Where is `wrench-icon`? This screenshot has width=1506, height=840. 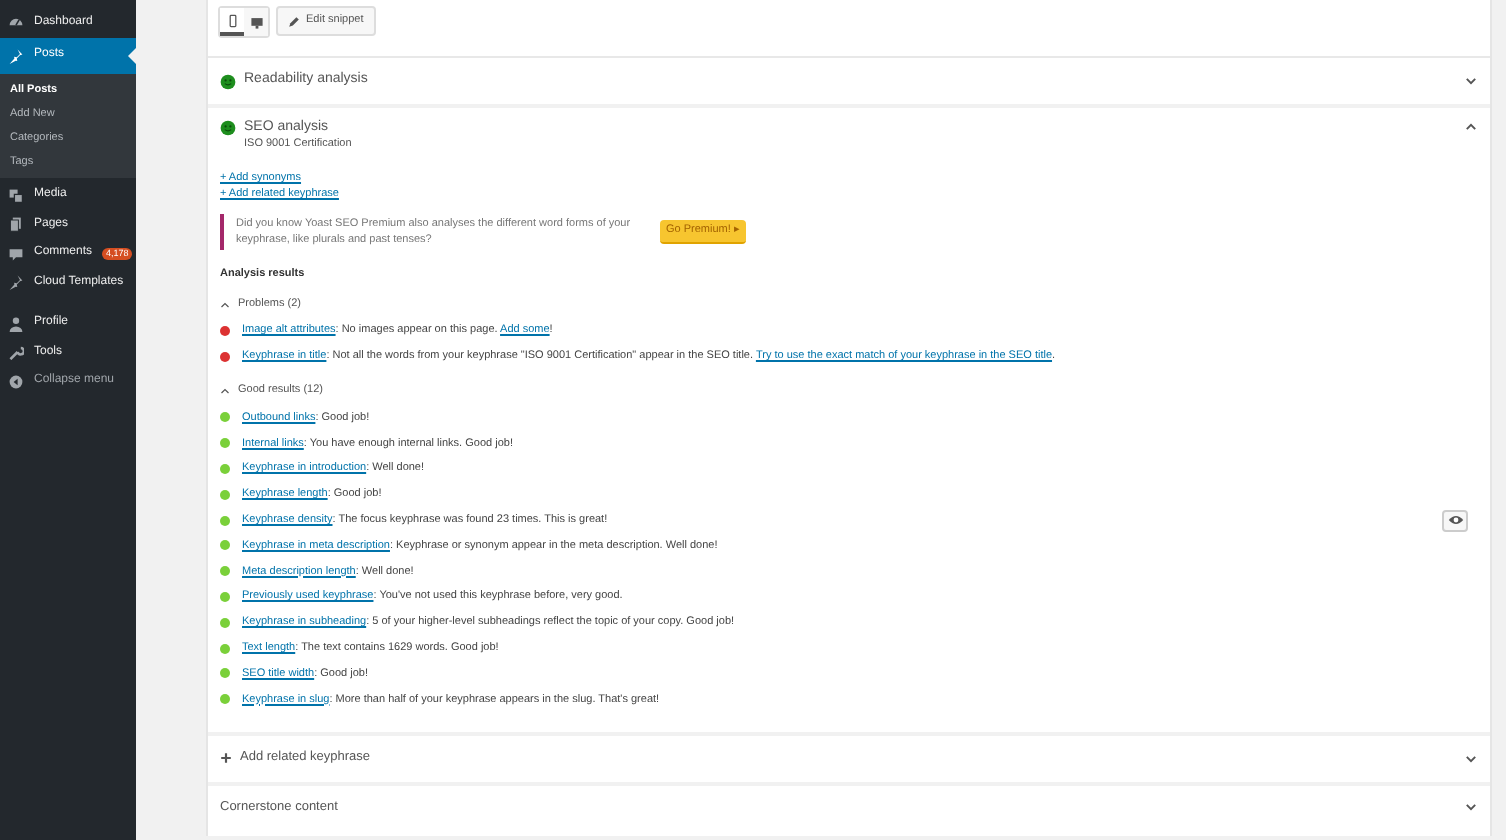
wrench-icon is located at coordinates (16, 352).